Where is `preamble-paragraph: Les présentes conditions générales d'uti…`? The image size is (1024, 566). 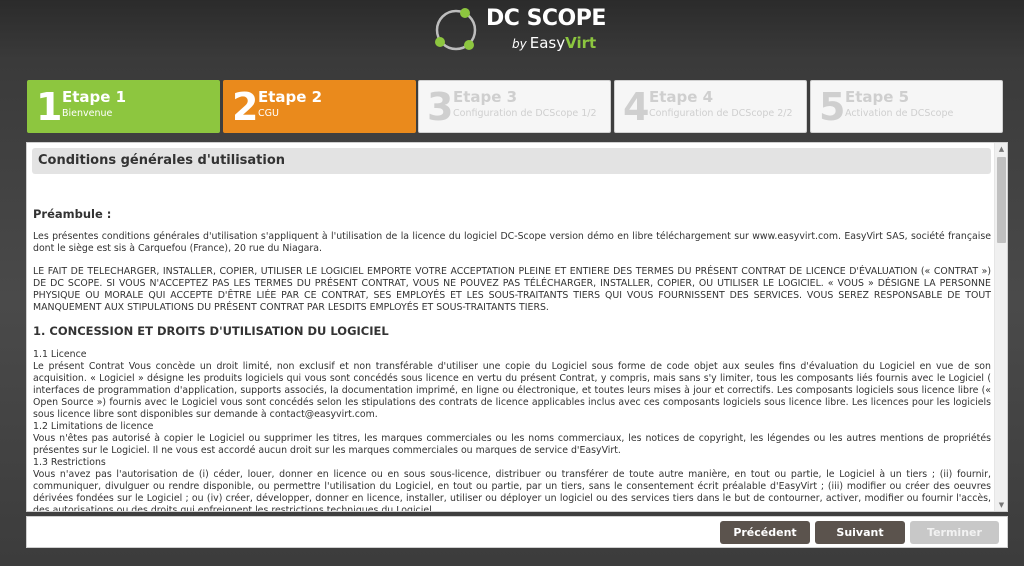 preamble-paragraph: Les présentes conditions générales d'uti… is located at coordinates (512, 242).